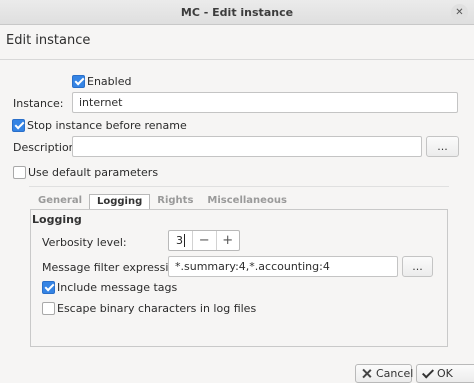 The image size is (474, 383). What do you see at coordinates (180, 240) in the screenshot?
I see `verbosity-value: 3` at bounding box center [180, 240].